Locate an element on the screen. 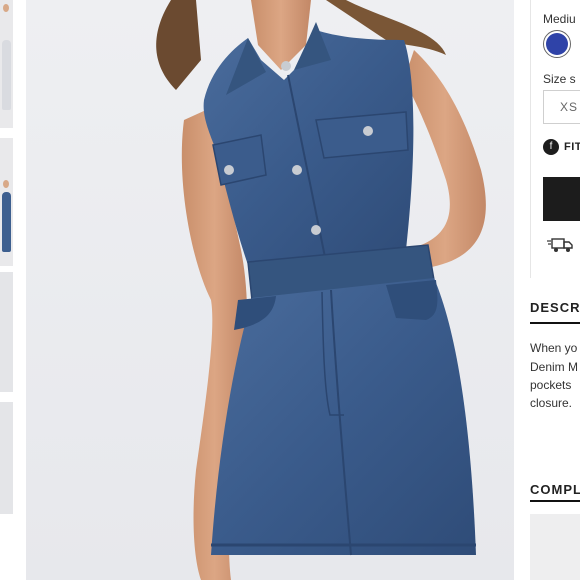 The height and width of the screenshot is (580, 580). description-line: Denim M is located at coordinates (554, 367).